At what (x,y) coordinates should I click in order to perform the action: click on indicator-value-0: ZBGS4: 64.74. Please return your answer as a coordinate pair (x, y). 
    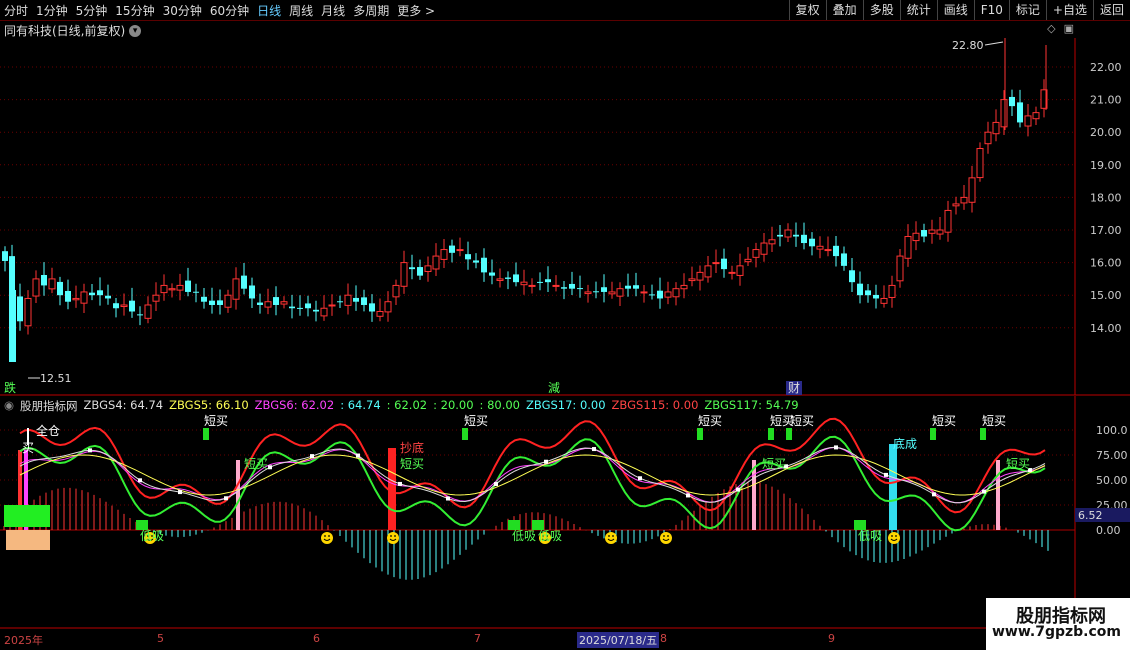
    Looking at the image, I should click on (123, 405).